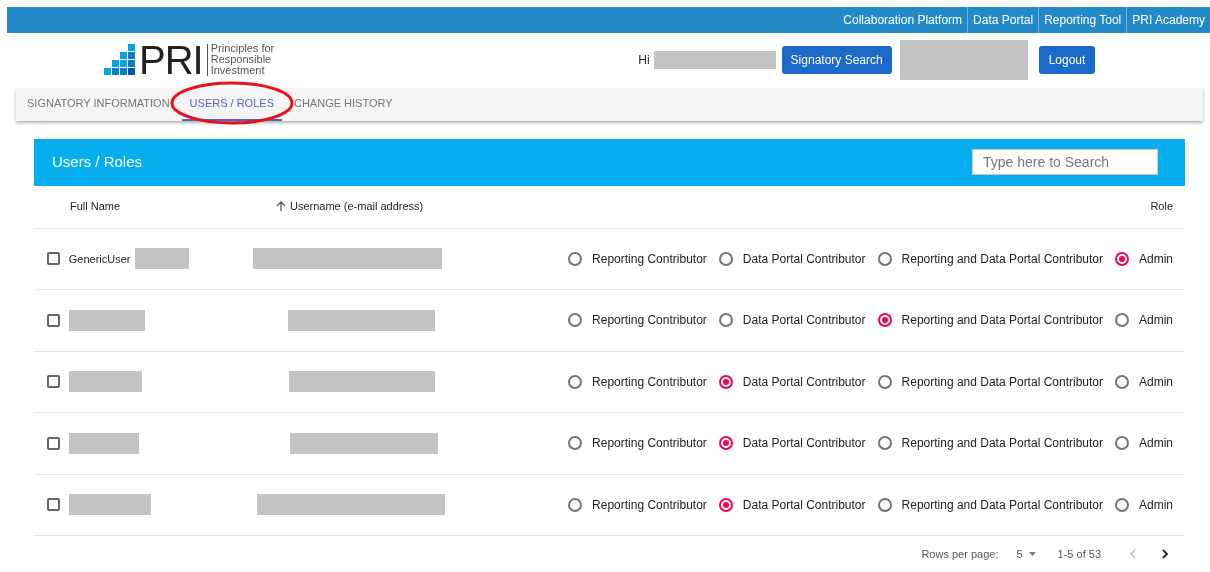  I want to click on column-header: Full Name, so click(95, 206).